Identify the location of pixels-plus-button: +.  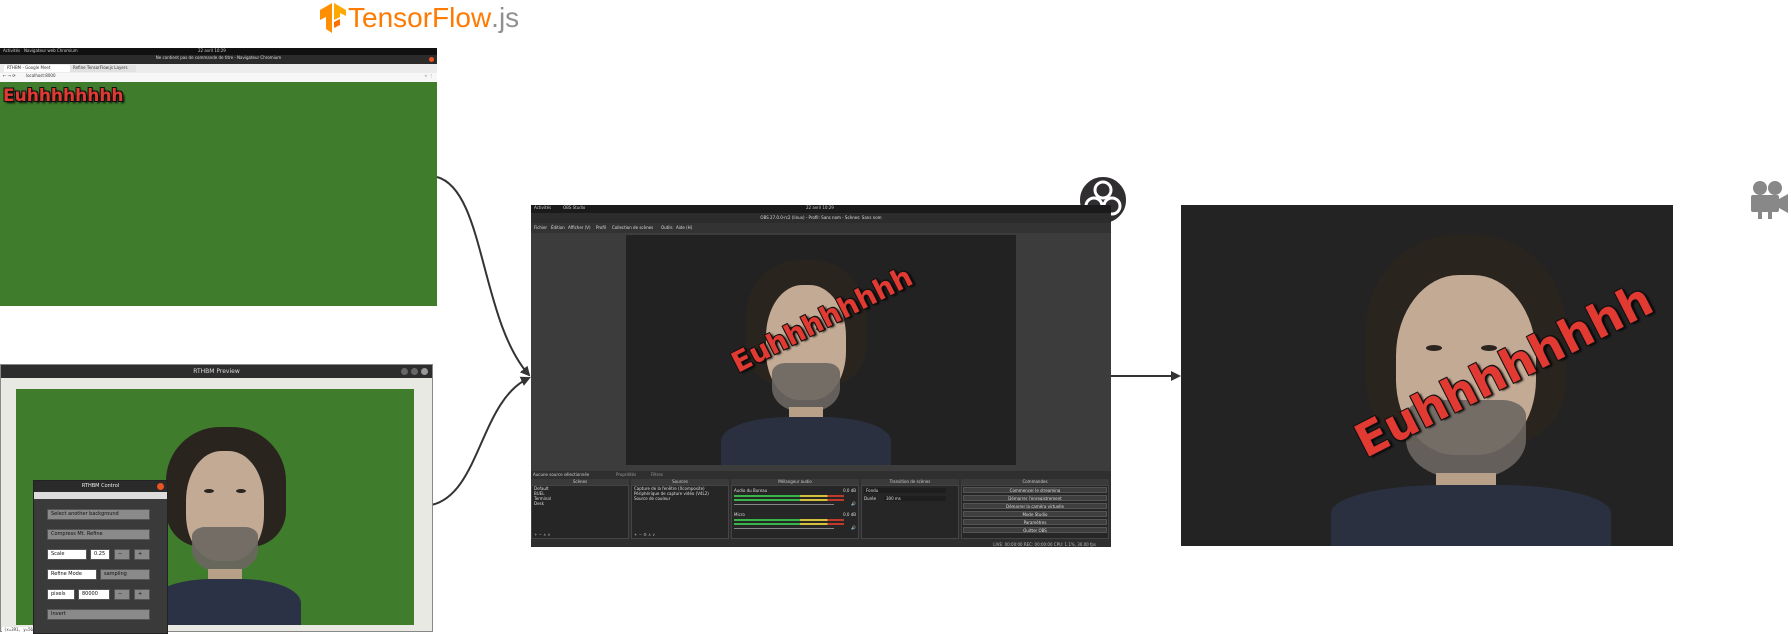
(142, 594).